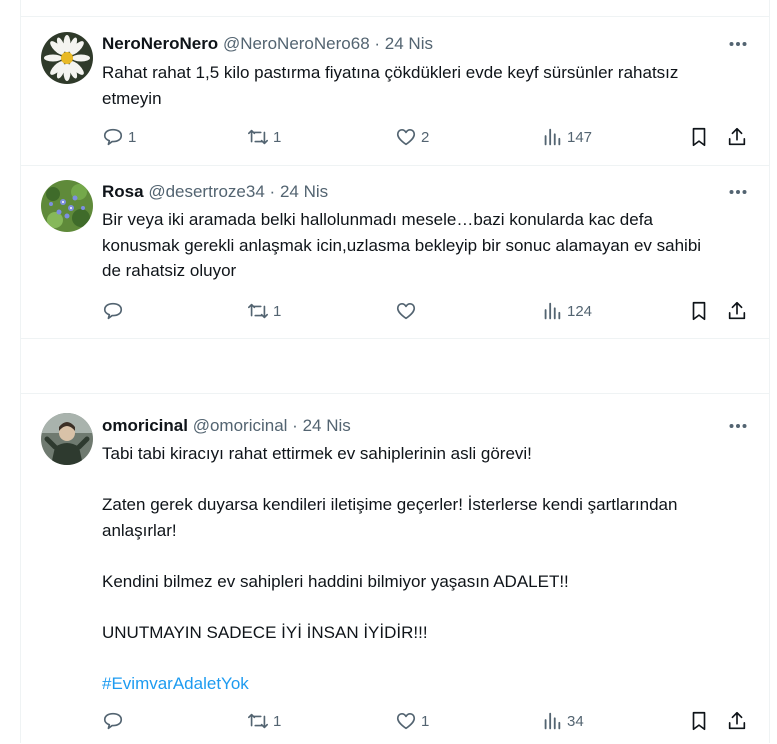 This screenshot has height=744, width=777. I want to click on tweet-text-line: UNUTMAYIN SADECE İYİ İNSAN İYİDİR!!!, so click(265, 632).